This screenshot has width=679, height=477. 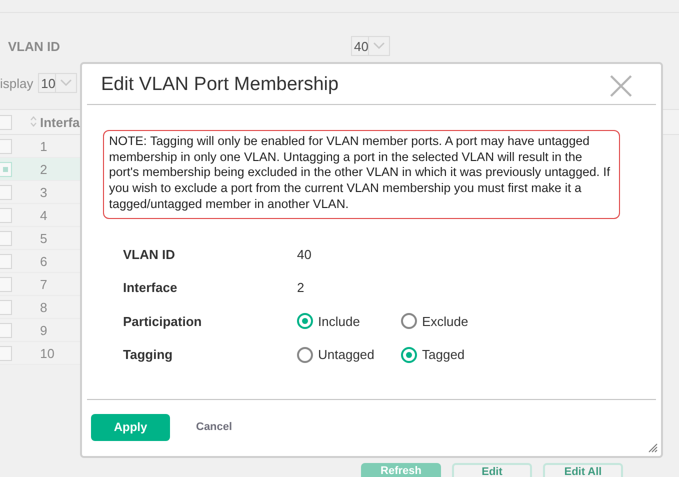 I want to click on table-cell: 1, so click(x=44, y=146).